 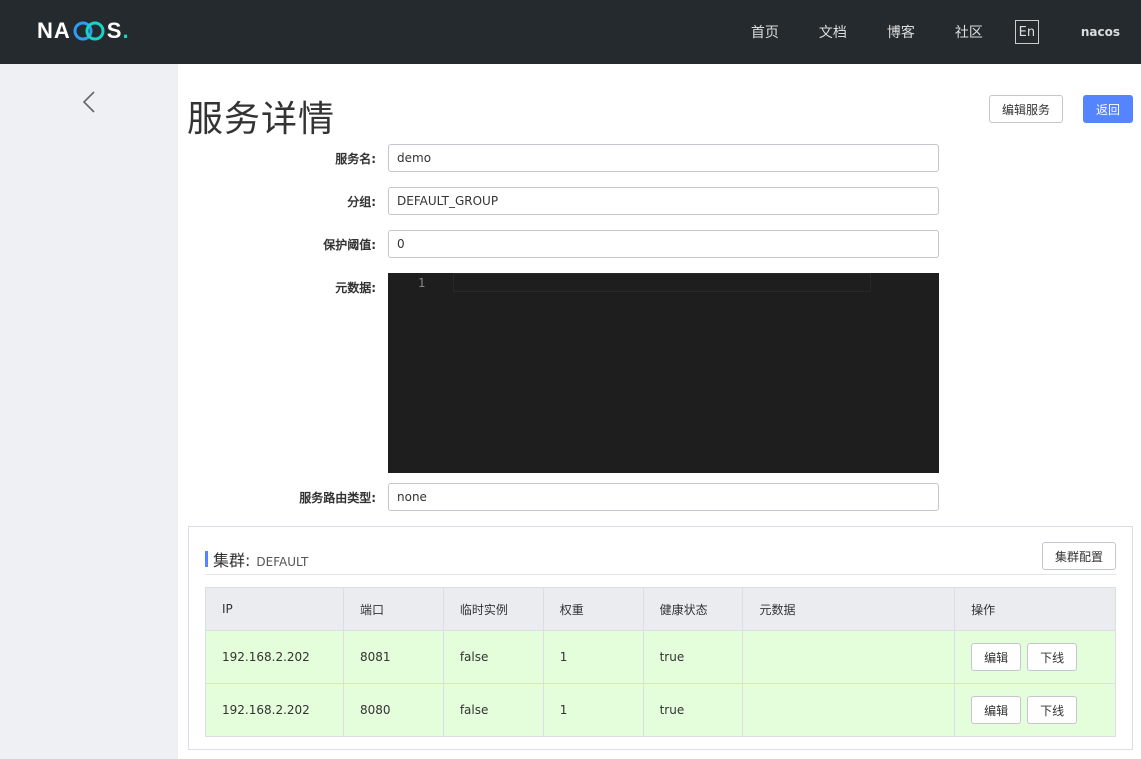 What do you see at coordinates (89, 31) in the screenshot?
I see `logo-rings-icon` at bounding box center [89, 31].